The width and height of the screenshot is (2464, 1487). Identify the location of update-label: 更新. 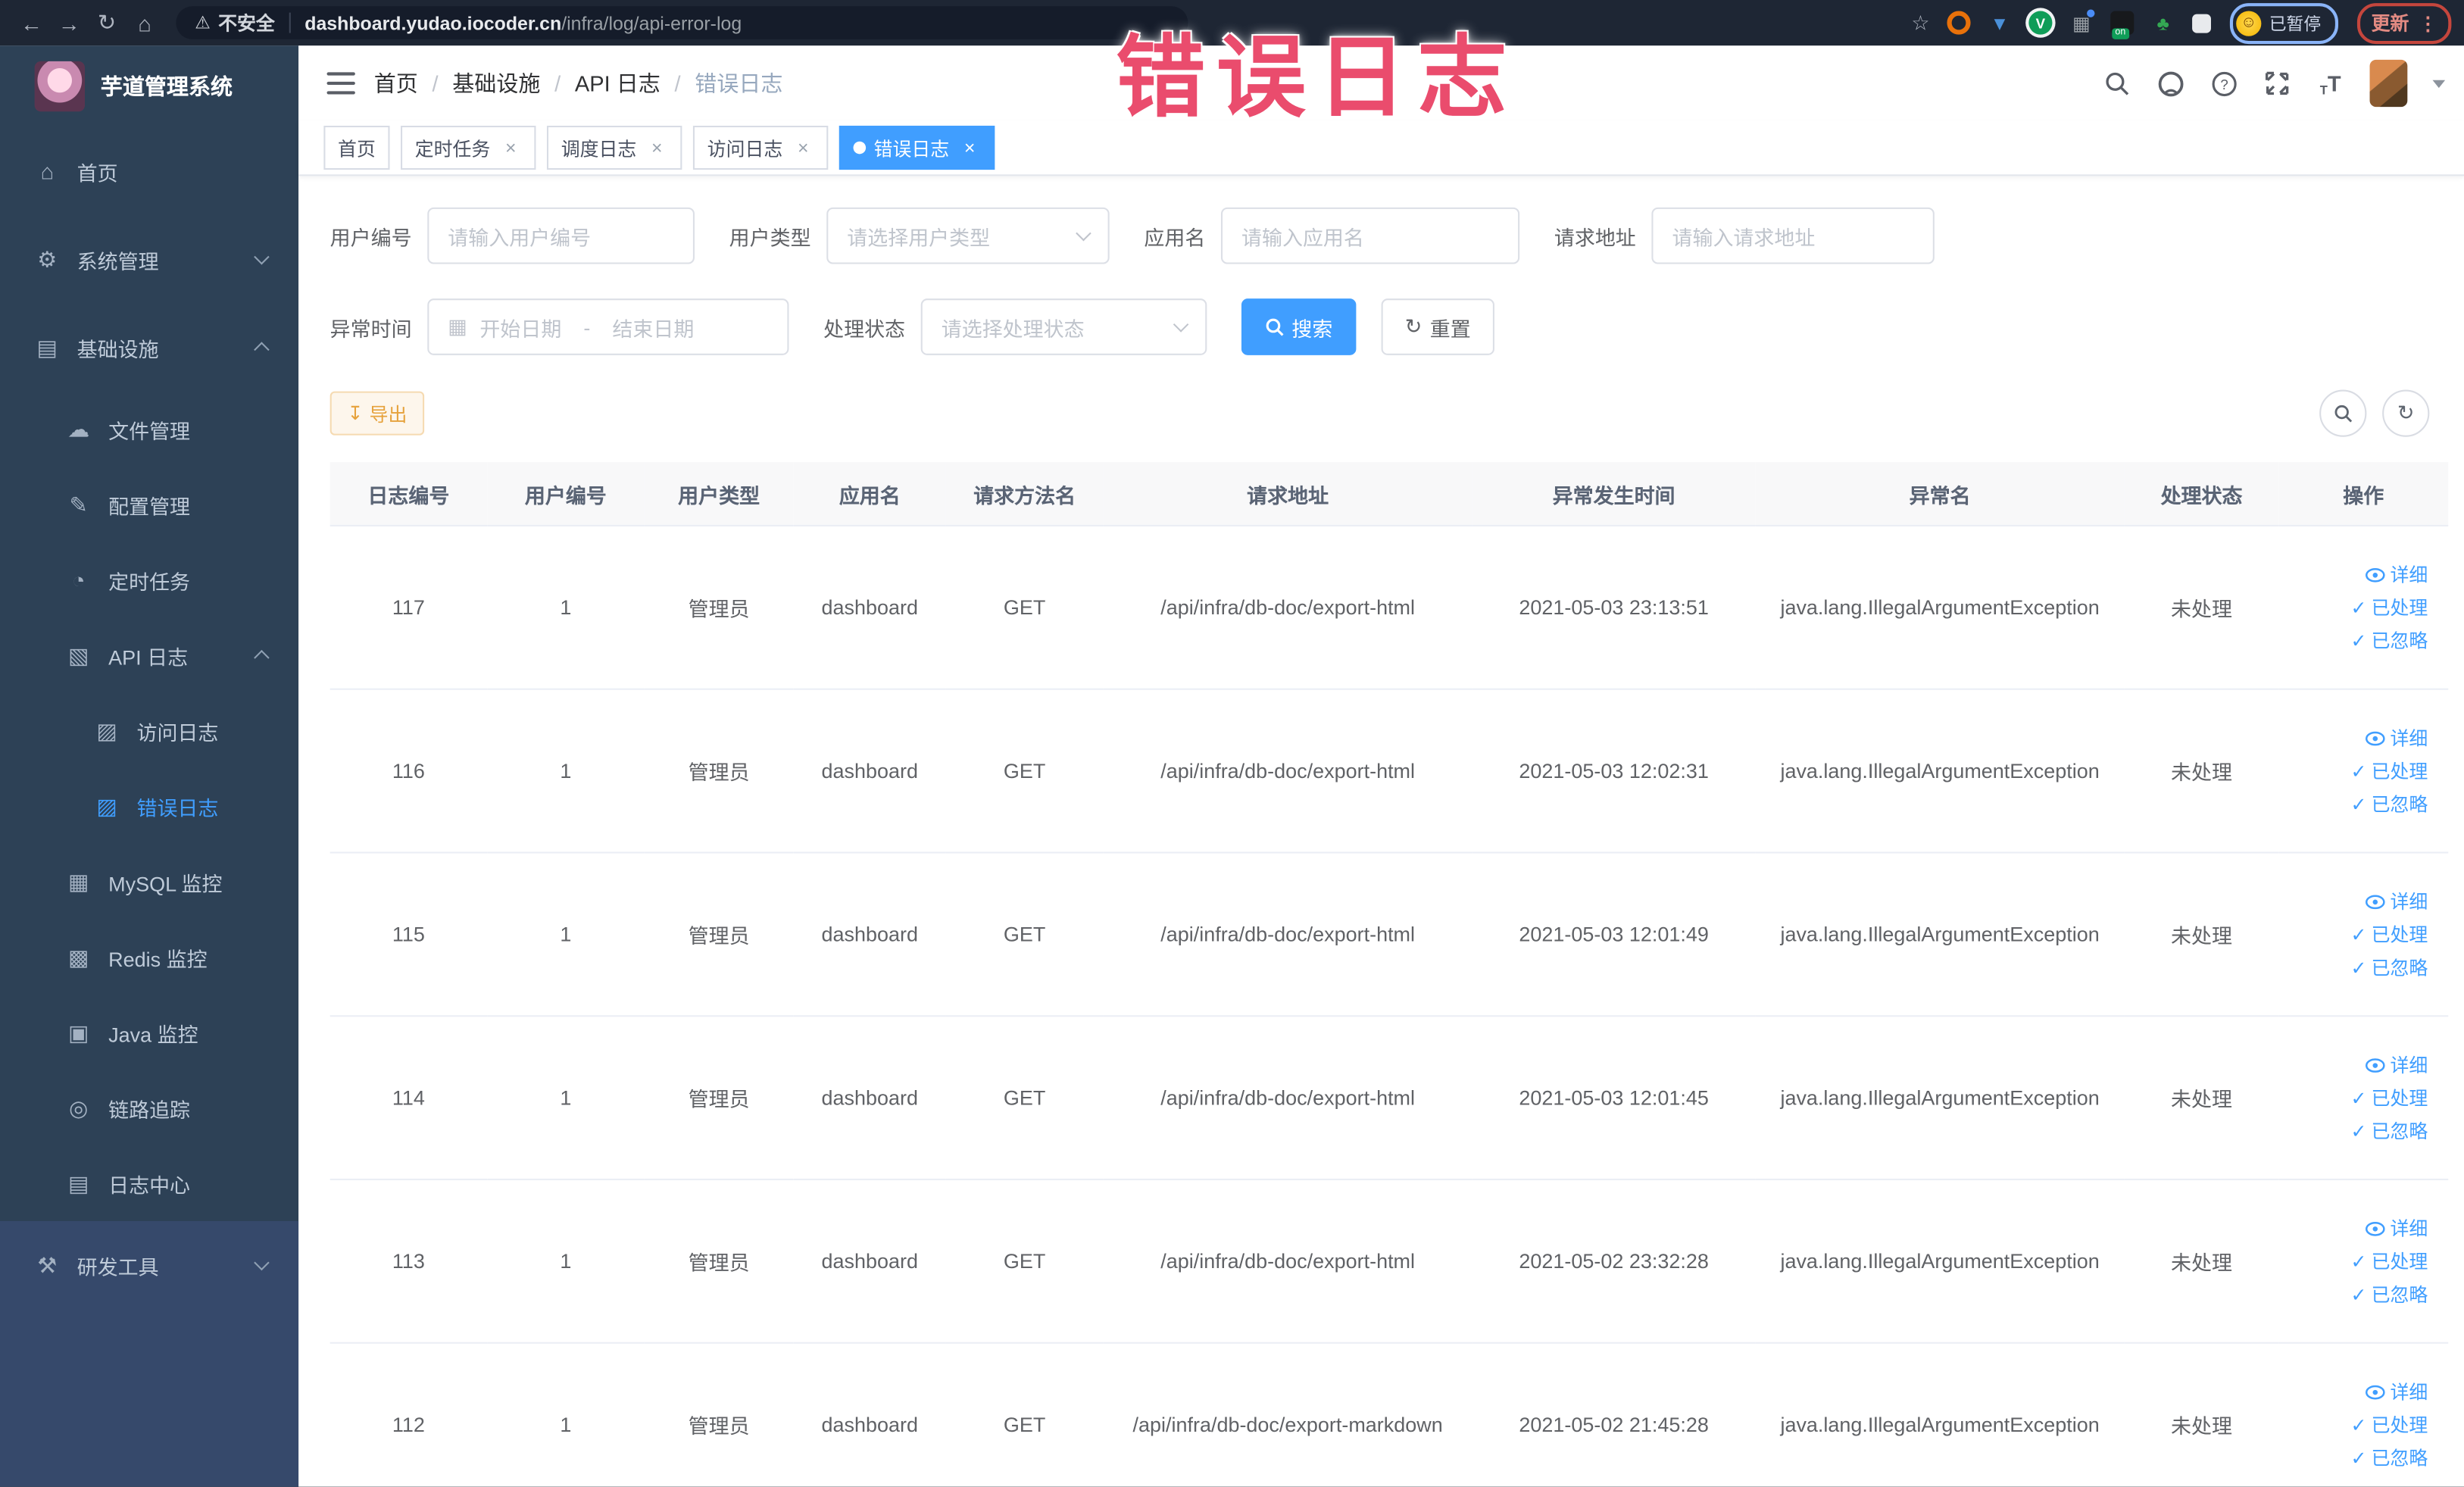
(2390, 23).